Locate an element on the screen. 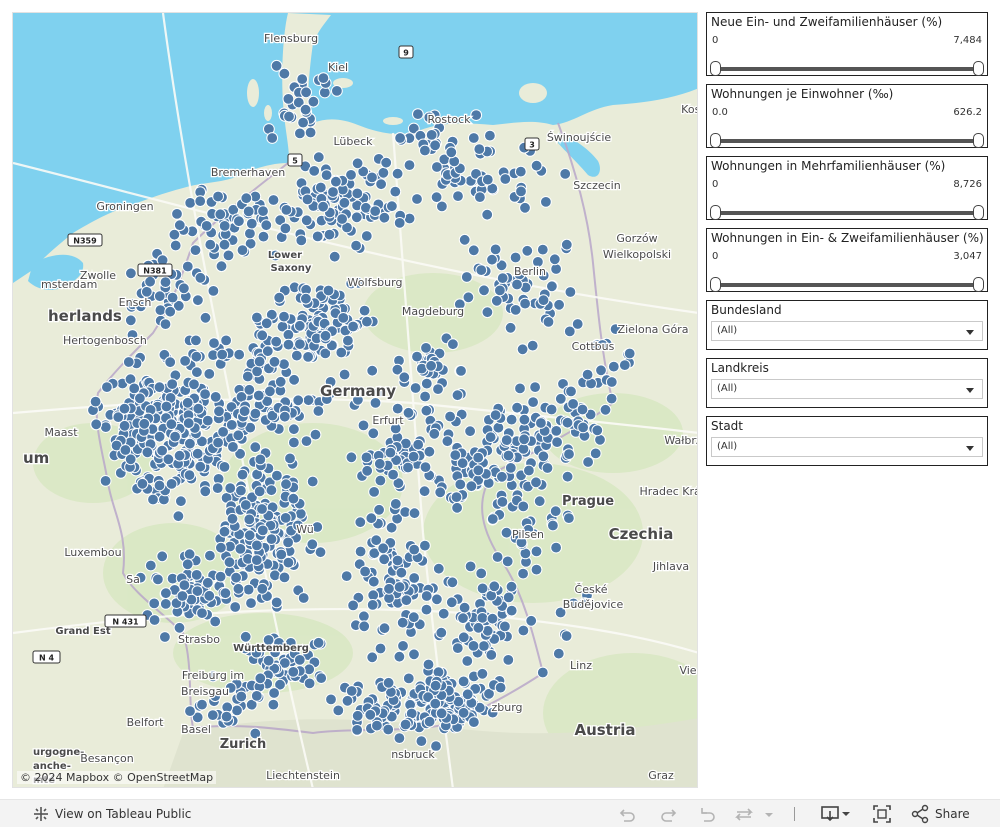 The width and height of the screenshot is (1000, 827). bundesland-dropdown: (All) is located at coordinates (847, 331).